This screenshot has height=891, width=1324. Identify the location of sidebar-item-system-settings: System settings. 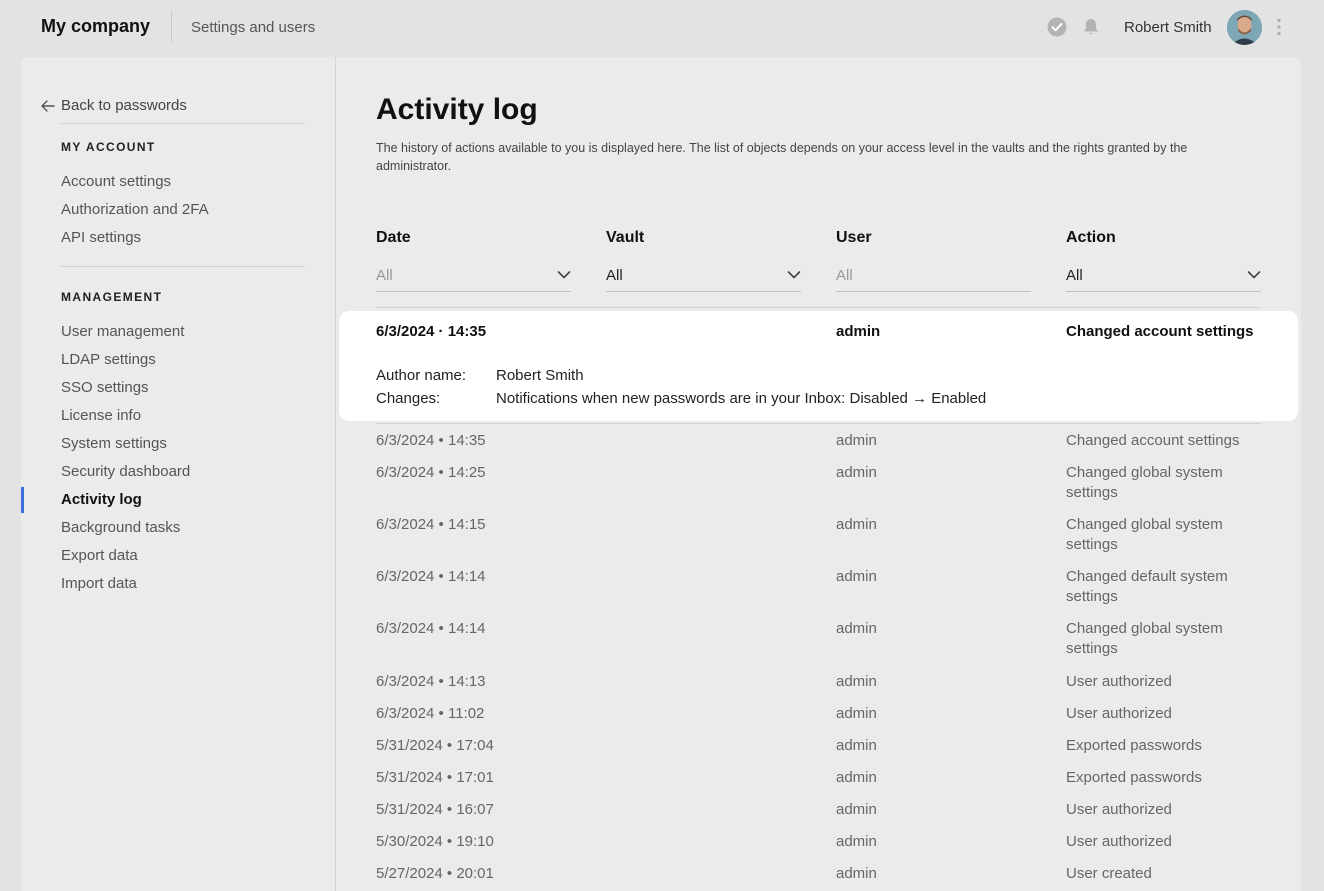
(114, 443).